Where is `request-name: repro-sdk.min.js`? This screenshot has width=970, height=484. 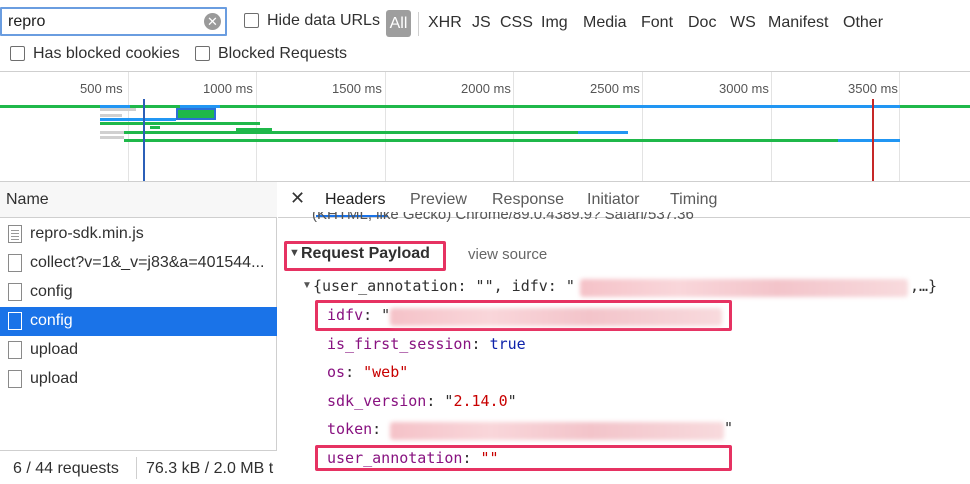 request-name: repro-sdk.min.js is located at coordinates (87, 233).